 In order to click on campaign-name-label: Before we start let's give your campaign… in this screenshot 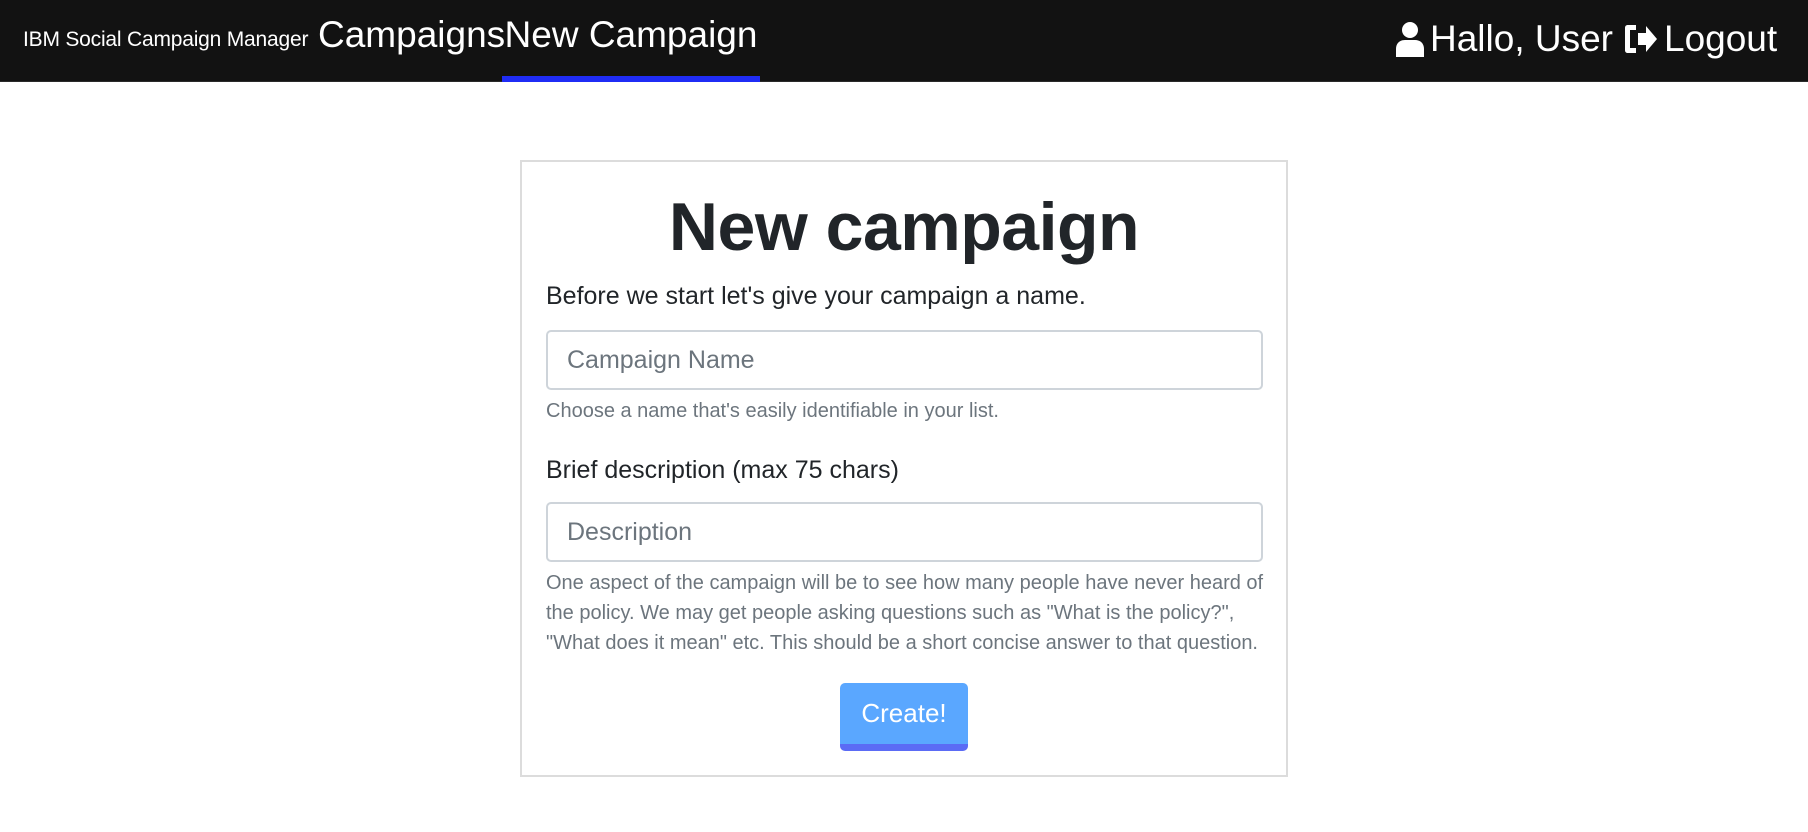, I will do `click(816, 296)`.